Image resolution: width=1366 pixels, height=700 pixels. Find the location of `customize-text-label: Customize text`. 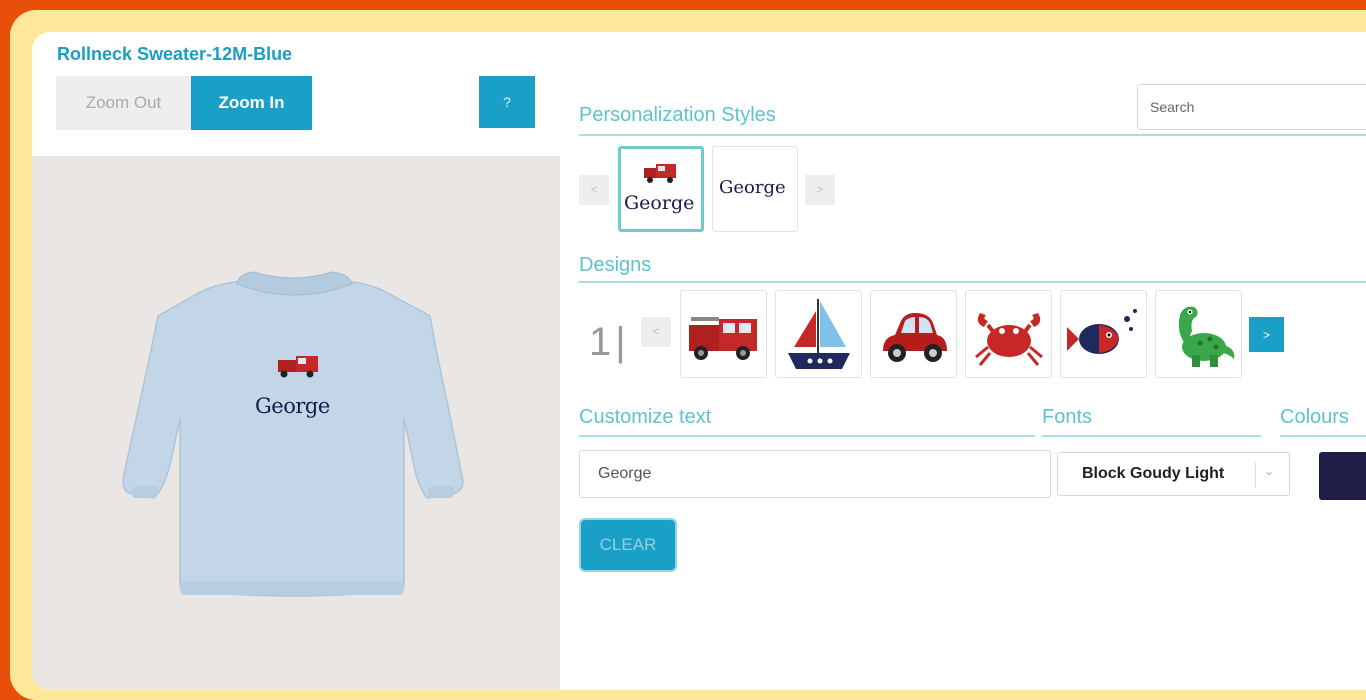

customize-text-label: Customize text is located at coordinates (645, 417).